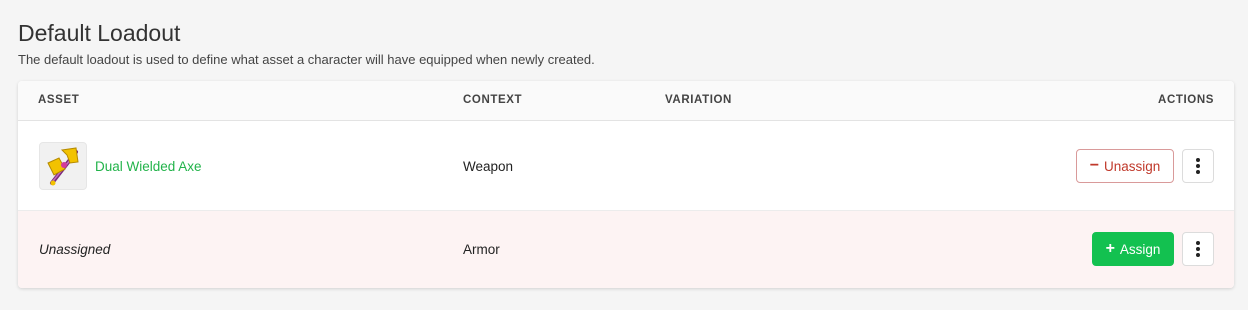  I want to click on asset-thumbnail, so click(63, 166).